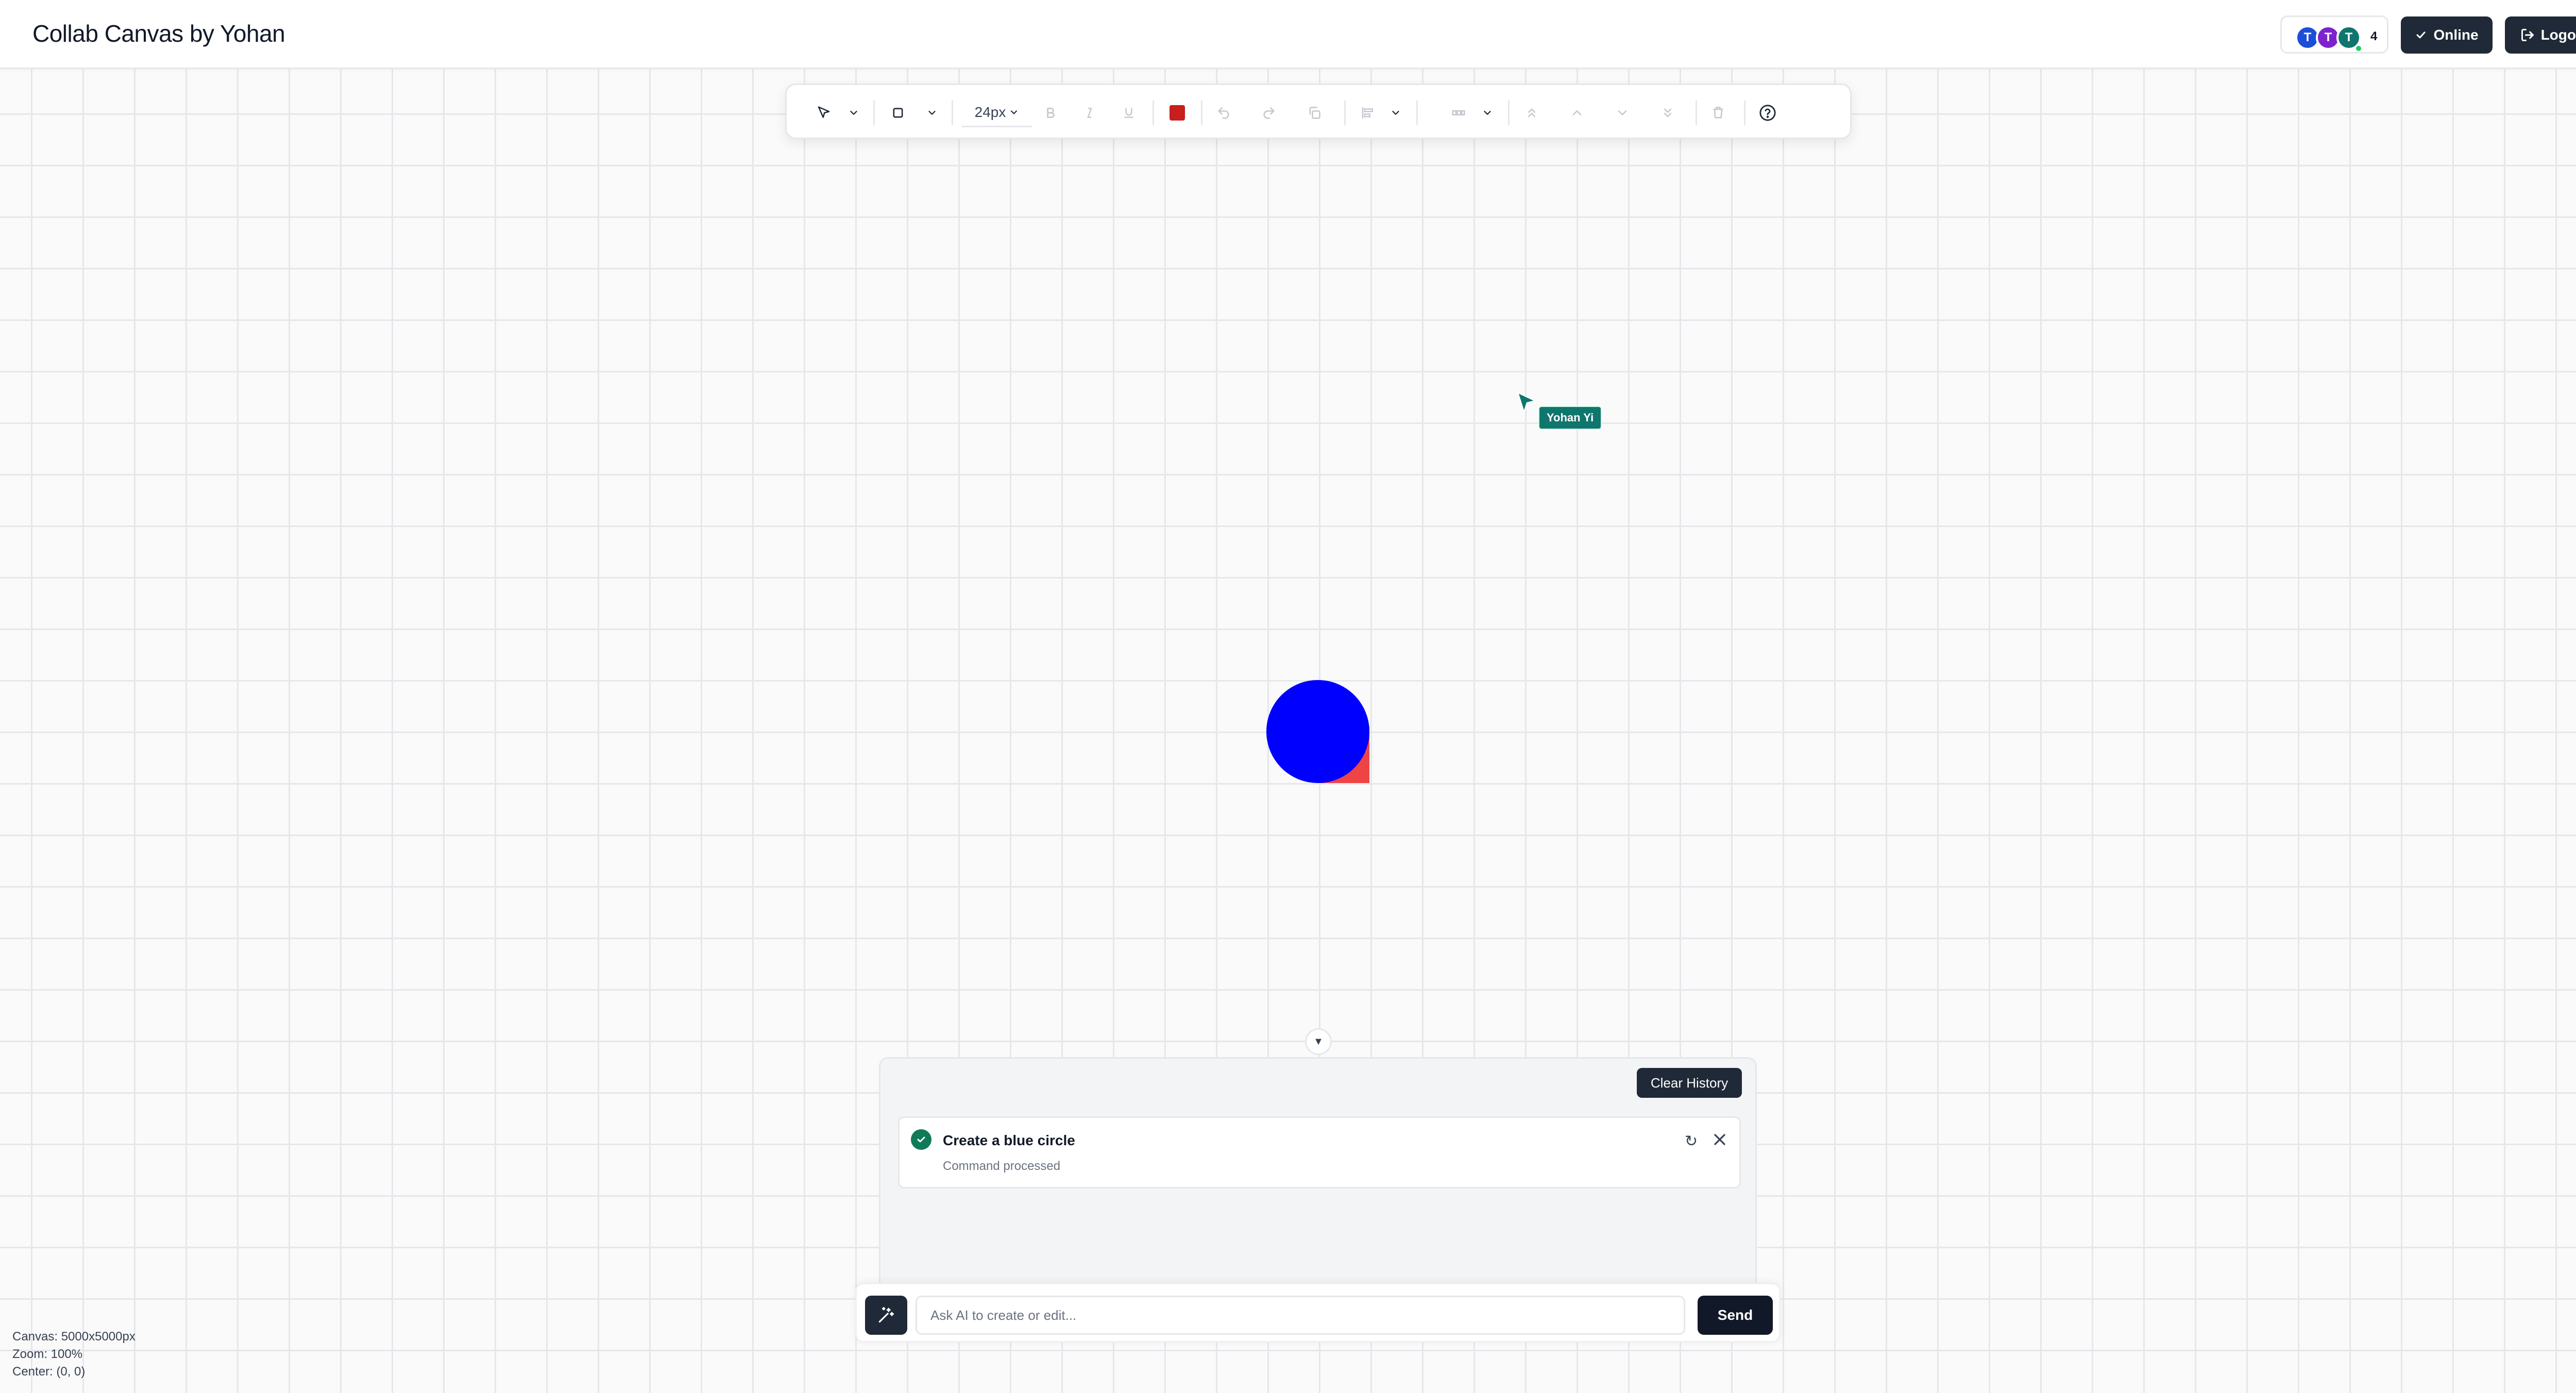 The height and width of the screenshot is (1393, 2576). I want to click on logout-button: Logout, so click(2540, 35).